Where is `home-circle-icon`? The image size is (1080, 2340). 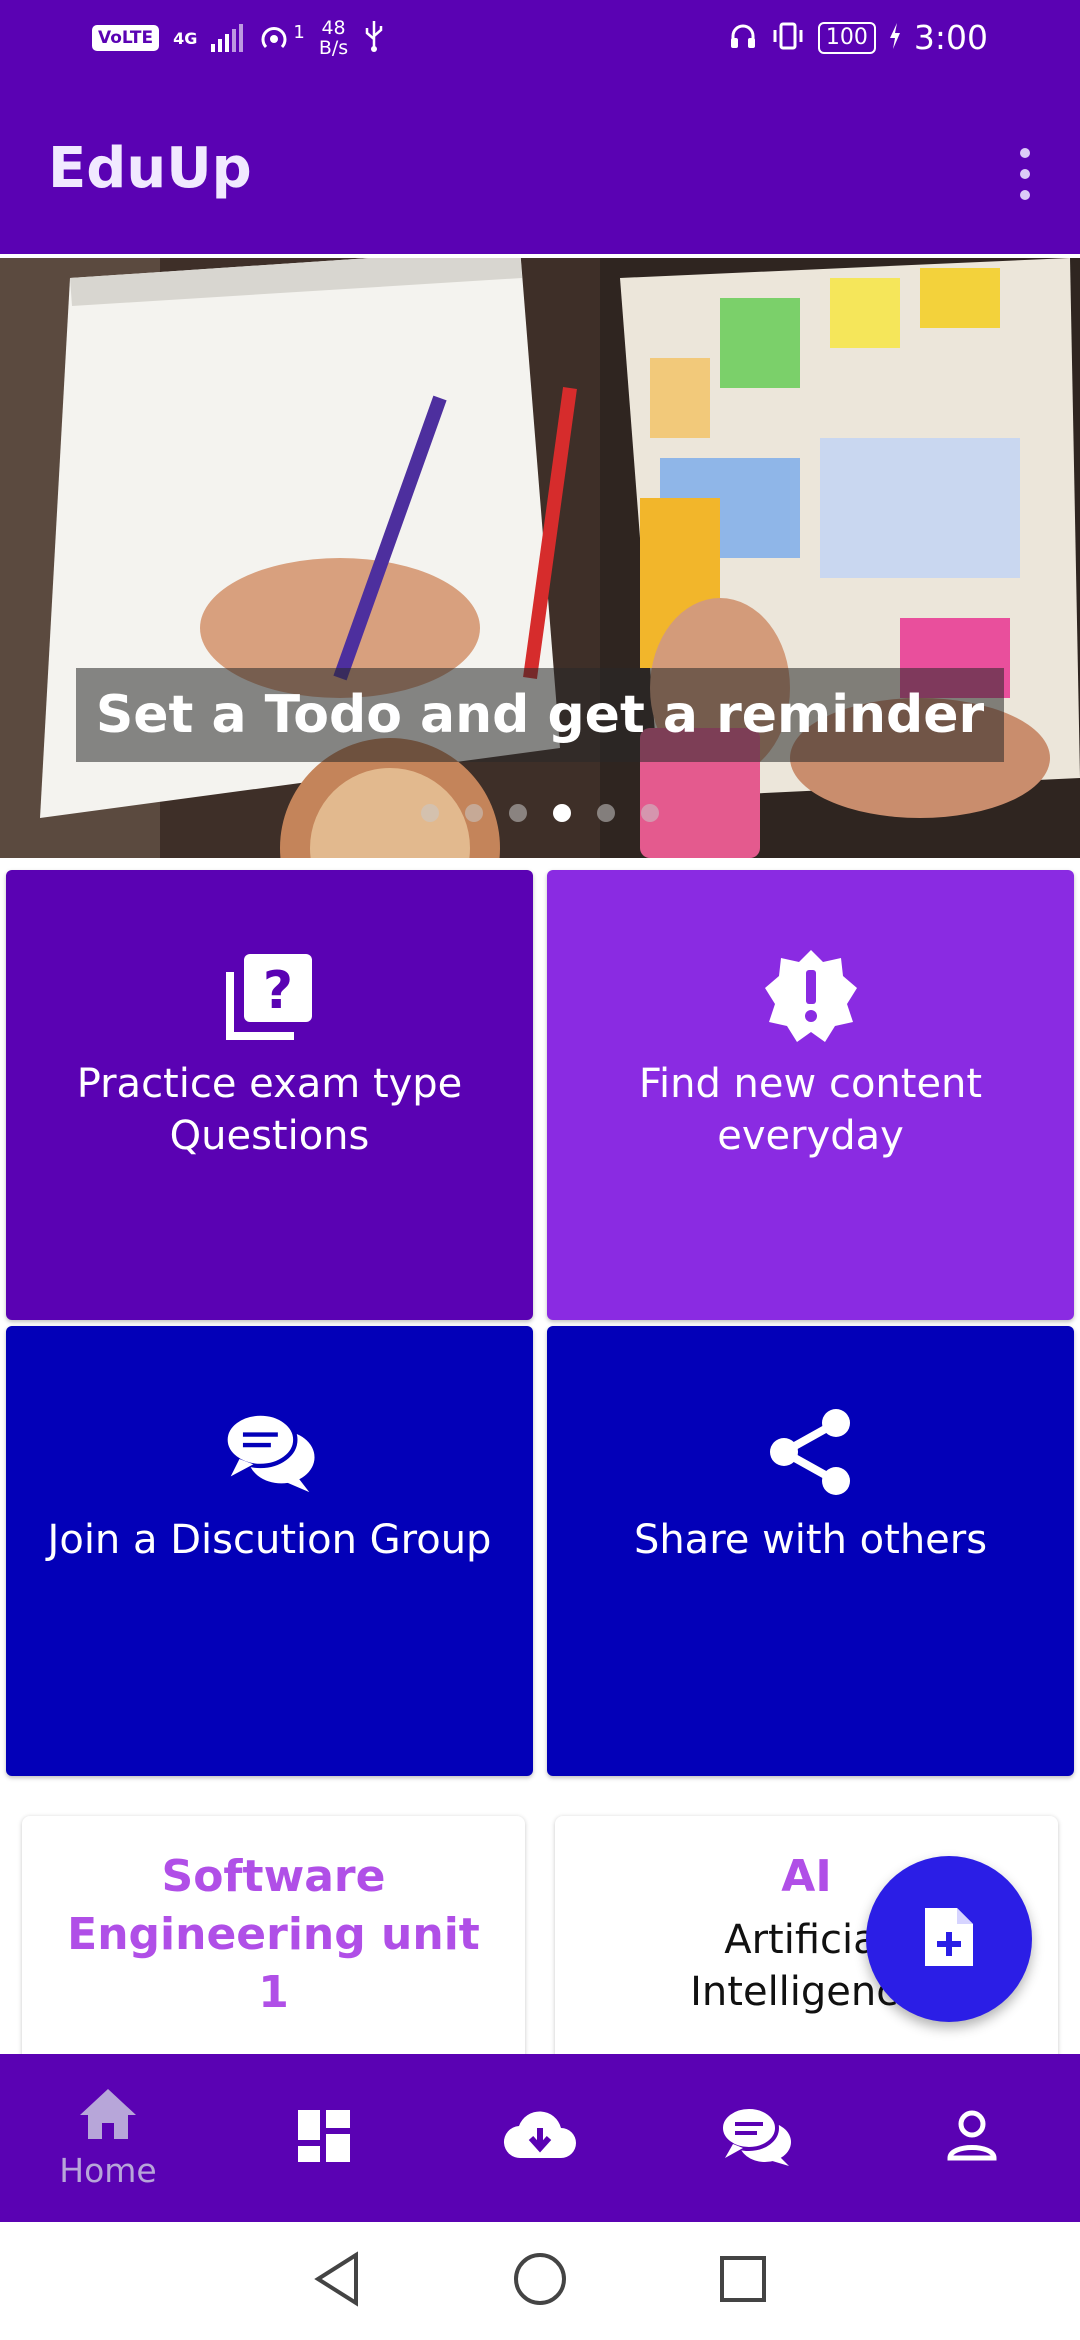
home-circle-icon is located at coordinates (540, 2281).